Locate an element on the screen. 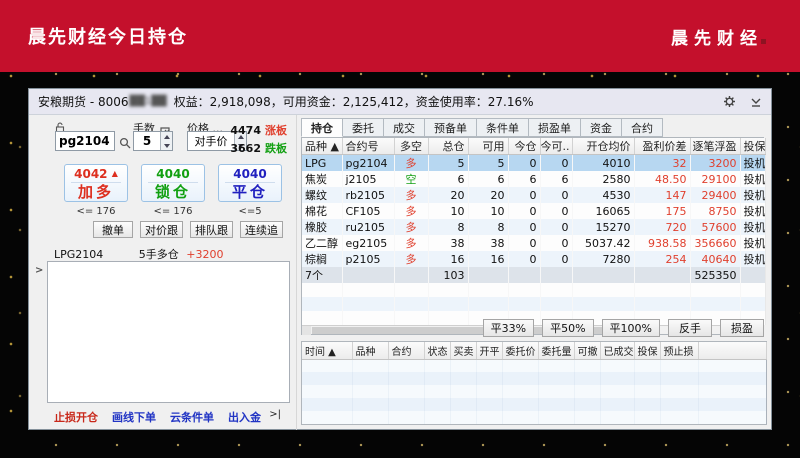 This screenshot has width=800, height=458. column-header: 多空 is located at coordinates (411, 146).